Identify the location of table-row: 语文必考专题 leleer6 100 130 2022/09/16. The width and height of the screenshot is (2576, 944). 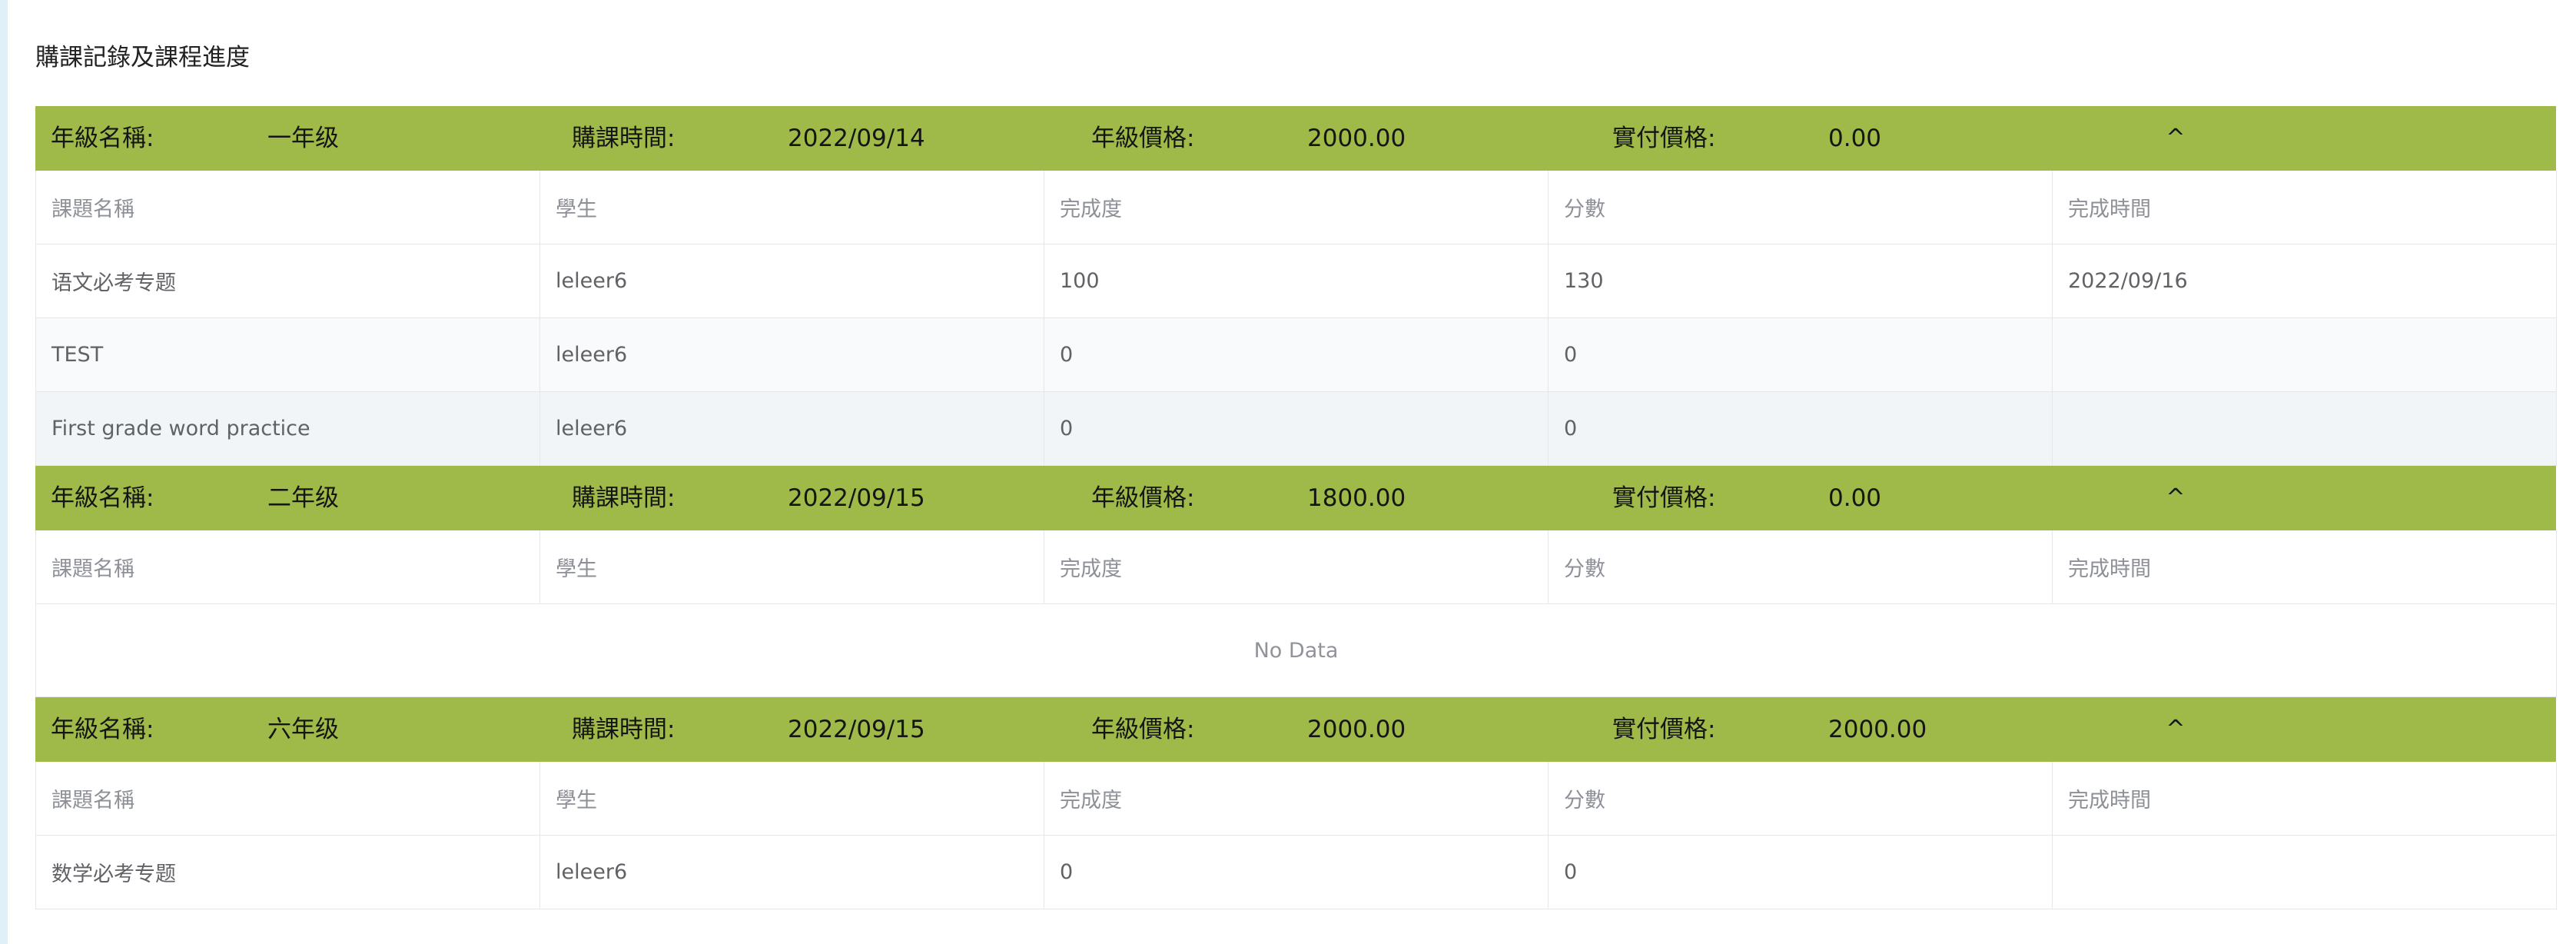
(1296, 281).